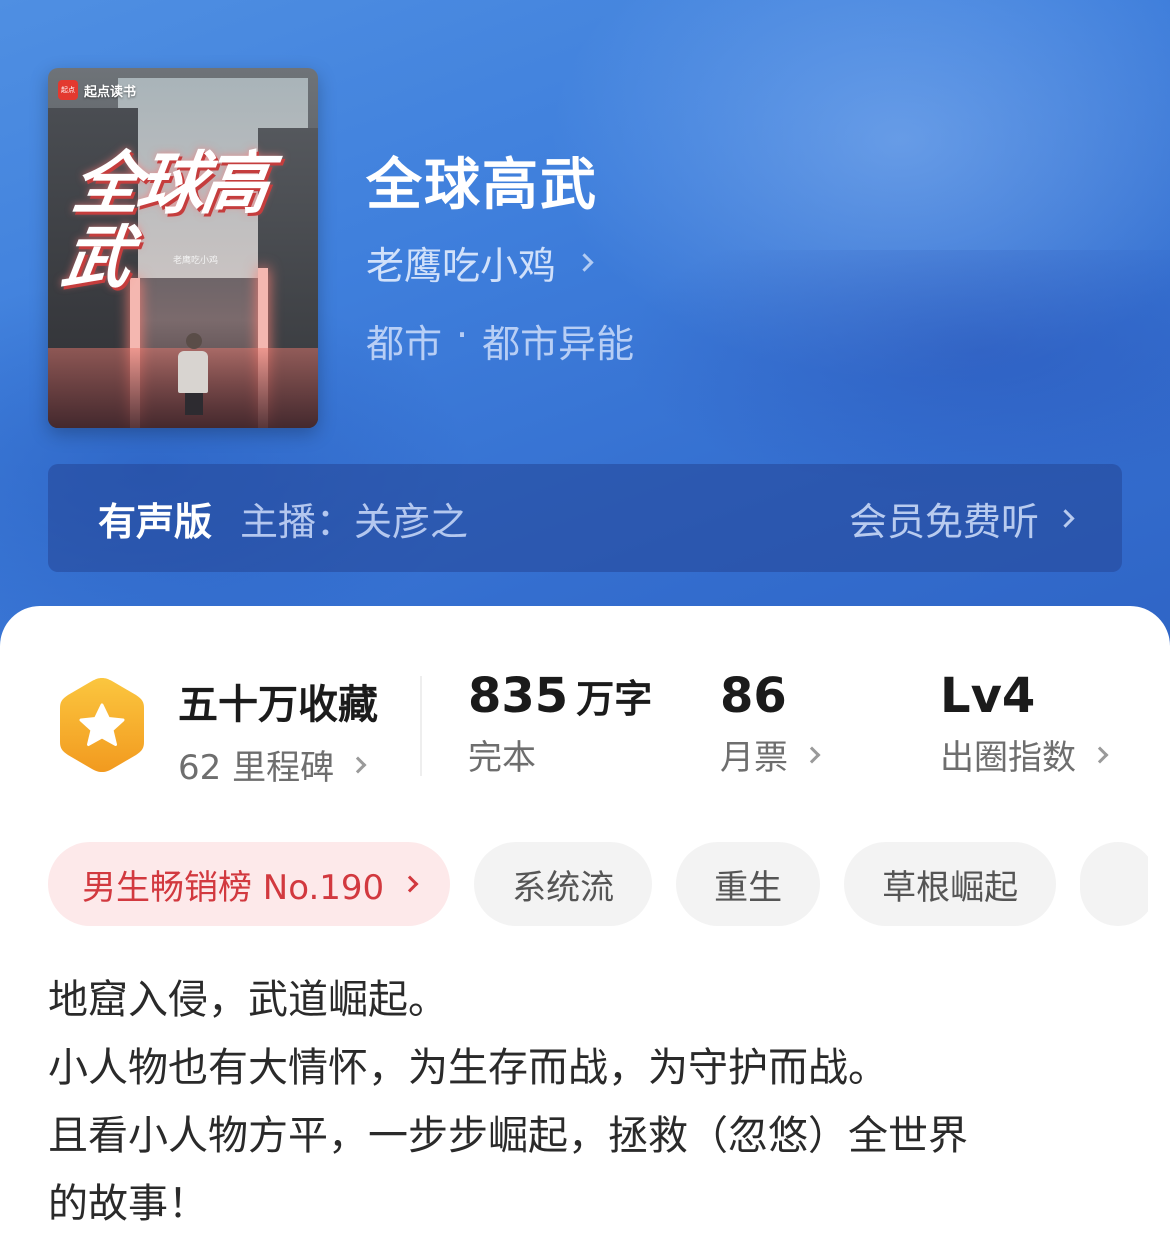  I want to click on monthly-tickets-link: 月票, so click(770, 754).